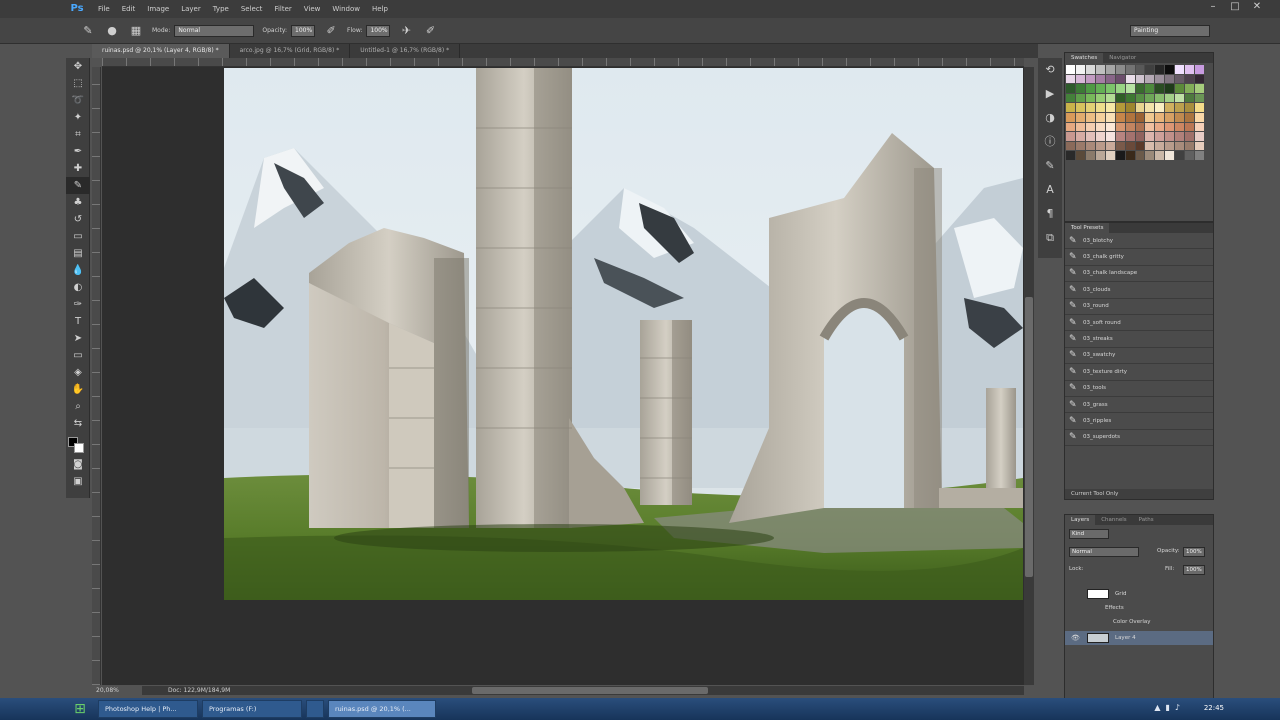  What do you see at coordinates (78, 117) in the screenshot?
I see `quick-select-tool-icon: ✦` at bounding box center [78, 117].